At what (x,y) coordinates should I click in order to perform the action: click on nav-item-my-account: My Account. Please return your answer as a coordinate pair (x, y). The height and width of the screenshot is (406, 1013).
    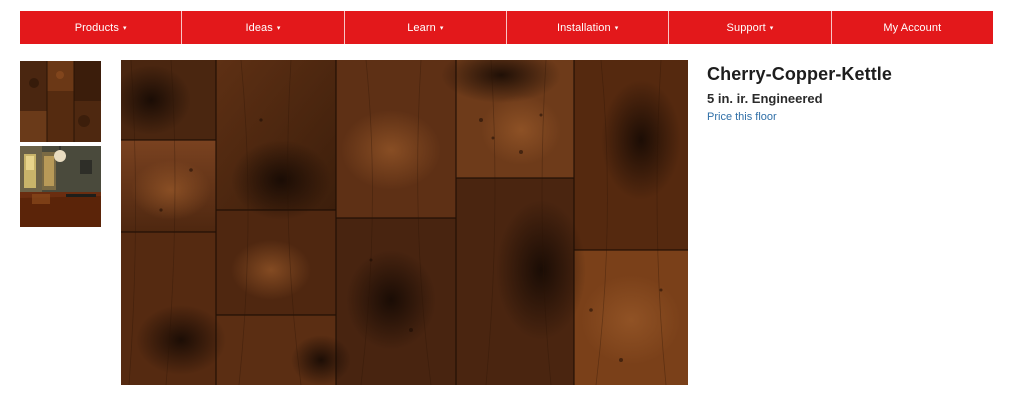
    Looking at the image, I should click on (912, 27).